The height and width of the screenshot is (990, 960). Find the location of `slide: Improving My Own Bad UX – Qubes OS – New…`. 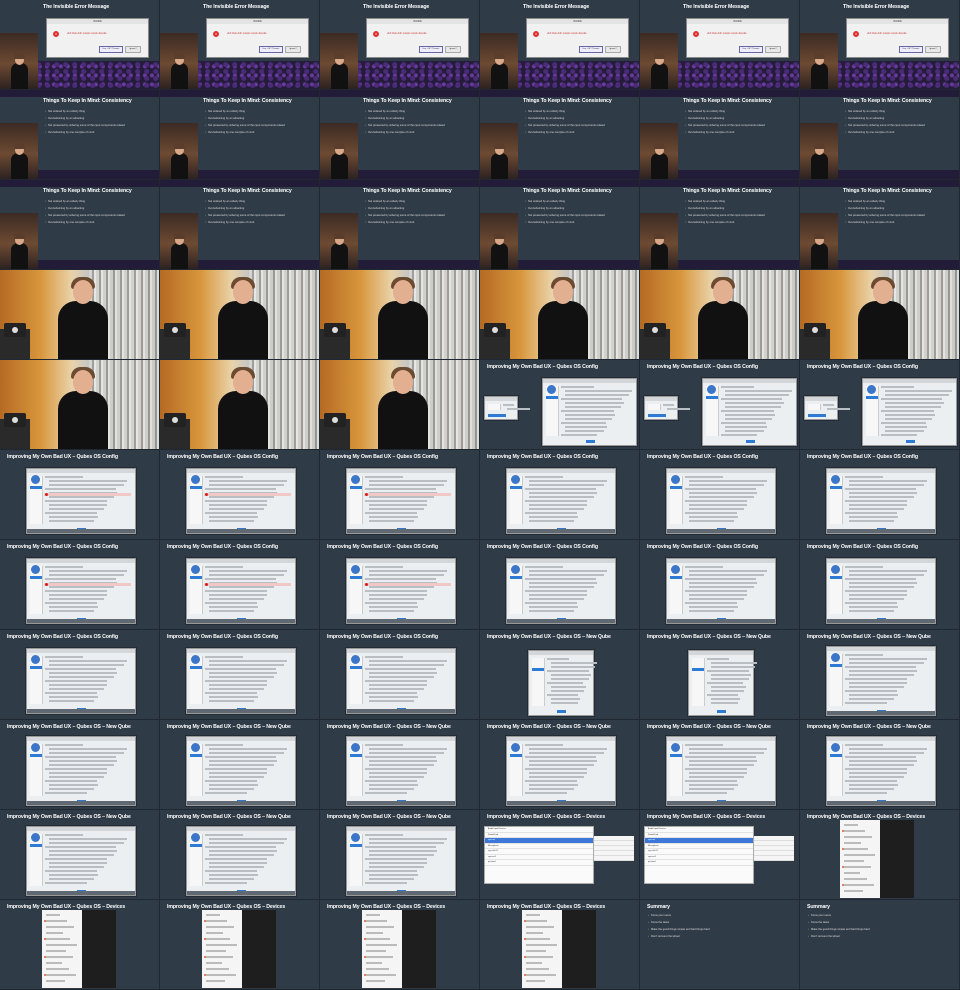

slide: Improving My Own Bad UX – Qubes OS – New… is located at coordinates (239, 854).